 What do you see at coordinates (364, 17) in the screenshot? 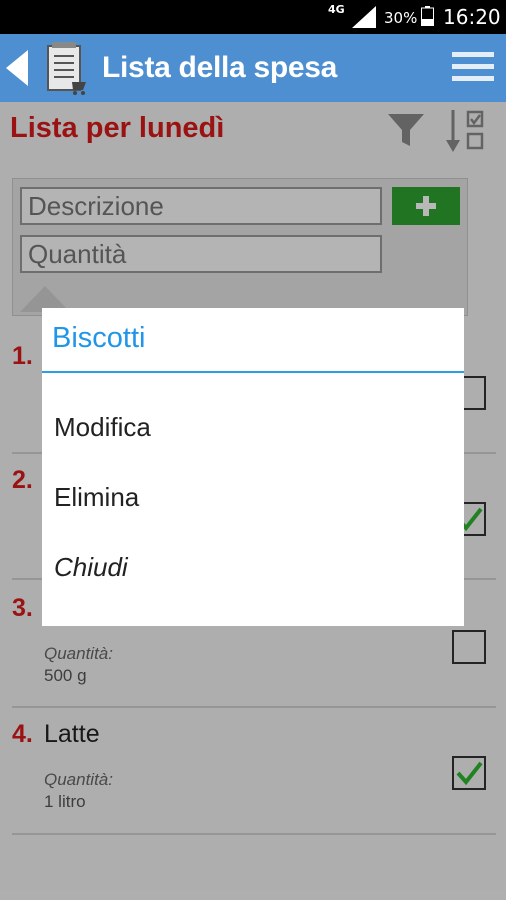
I see `signal-icon` at bounding box center [364, 17].